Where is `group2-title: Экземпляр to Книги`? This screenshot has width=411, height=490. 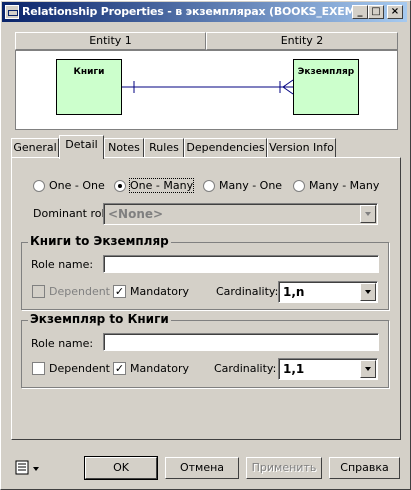 group2-title: Экземпляр to Книги is located at coordinates (99, 319).